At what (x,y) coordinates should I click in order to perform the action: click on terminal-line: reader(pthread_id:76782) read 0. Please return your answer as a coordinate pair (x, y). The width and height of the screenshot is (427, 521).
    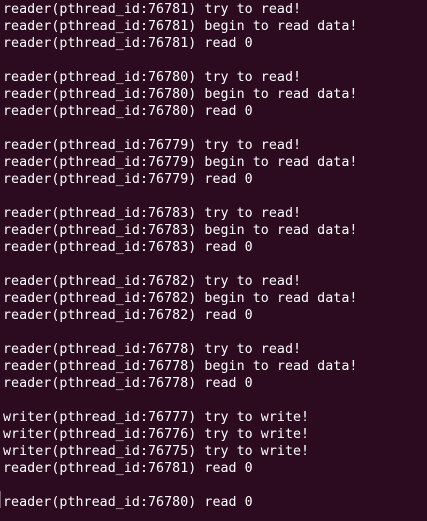
    Looking at the image, I should click on (128, 315).